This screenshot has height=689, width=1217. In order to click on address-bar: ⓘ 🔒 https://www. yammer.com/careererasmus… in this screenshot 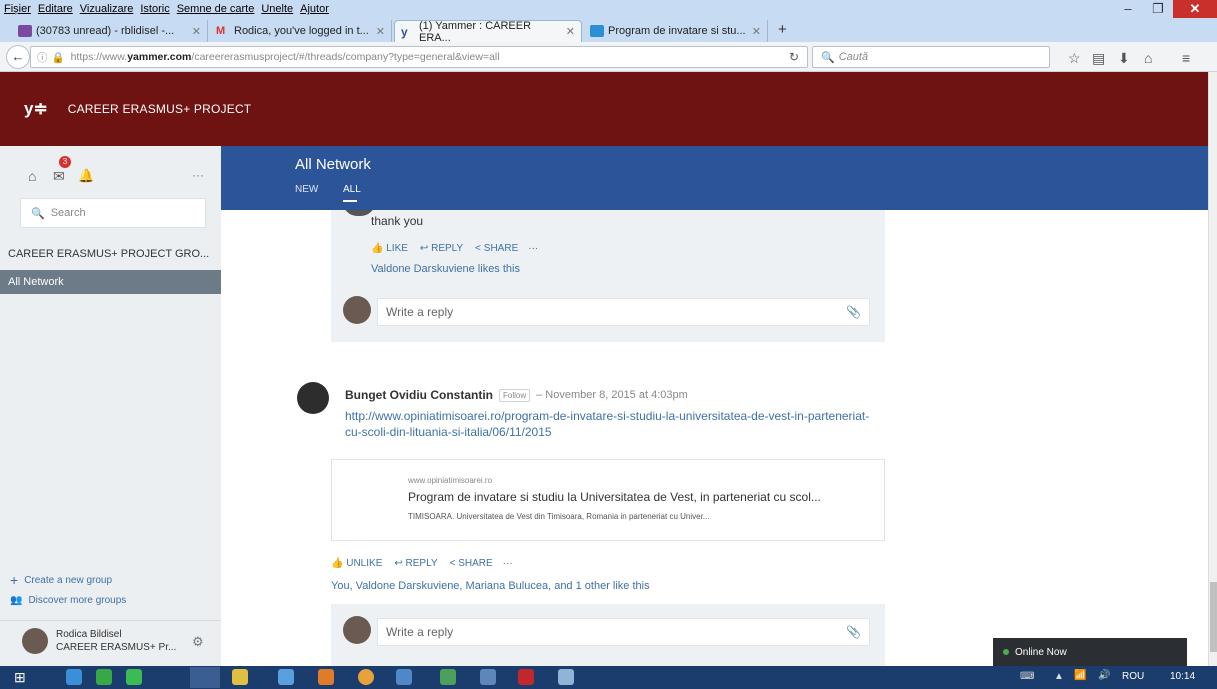, I will do `click(419, 57)`.